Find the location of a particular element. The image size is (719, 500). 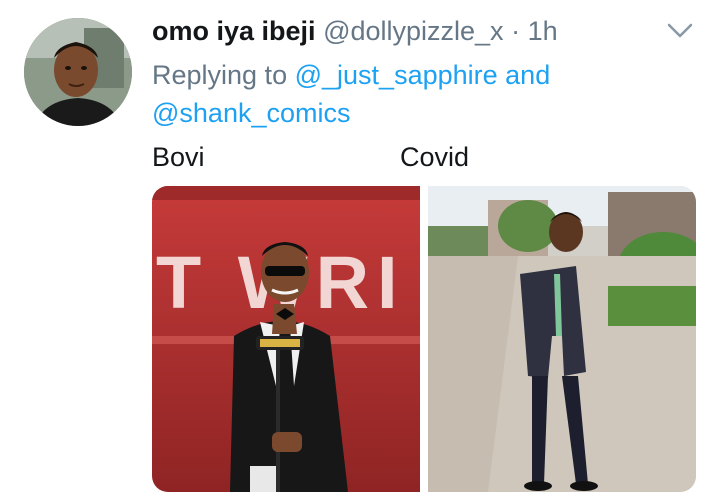

timestamp: 1h is located at coordinates (543, 31).